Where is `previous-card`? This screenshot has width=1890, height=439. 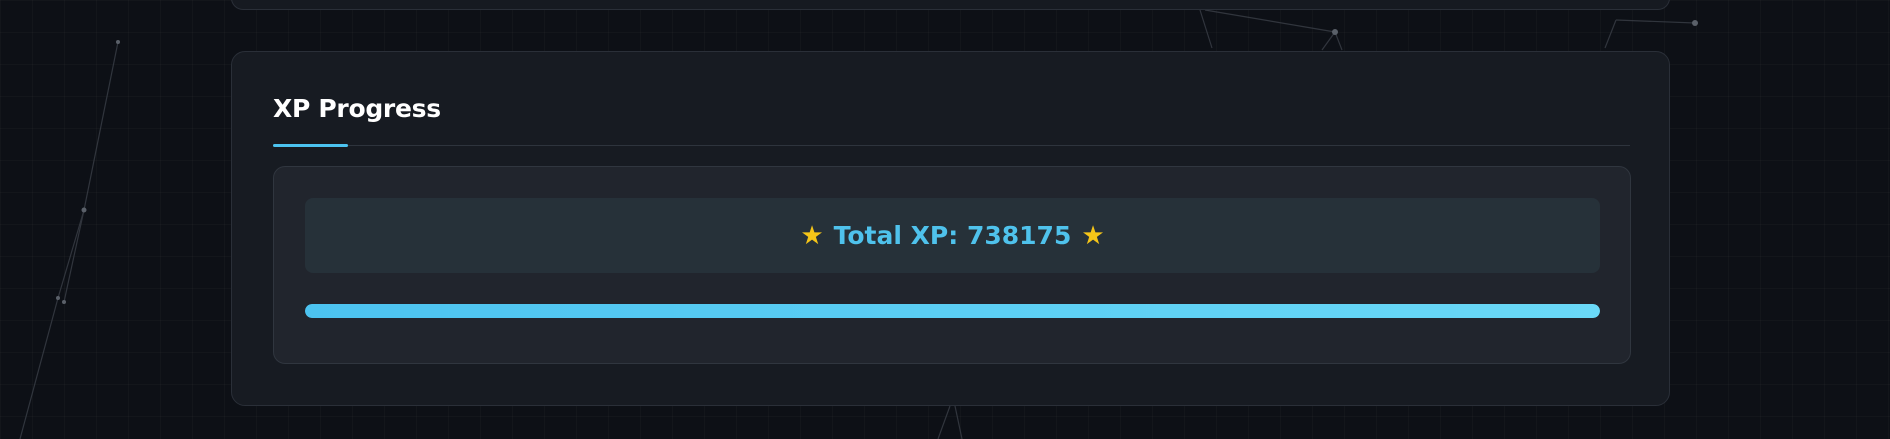
previous-card is located at coordinates (950, 5).